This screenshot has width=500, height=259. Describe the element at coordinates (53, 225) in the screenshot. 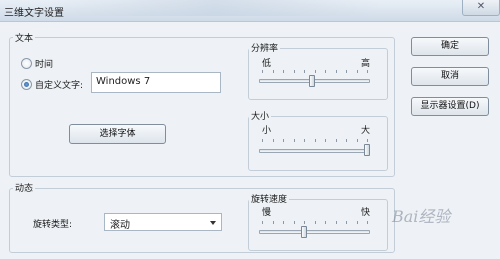

I see `rotation-type-label: 旋转类型:` at that location.